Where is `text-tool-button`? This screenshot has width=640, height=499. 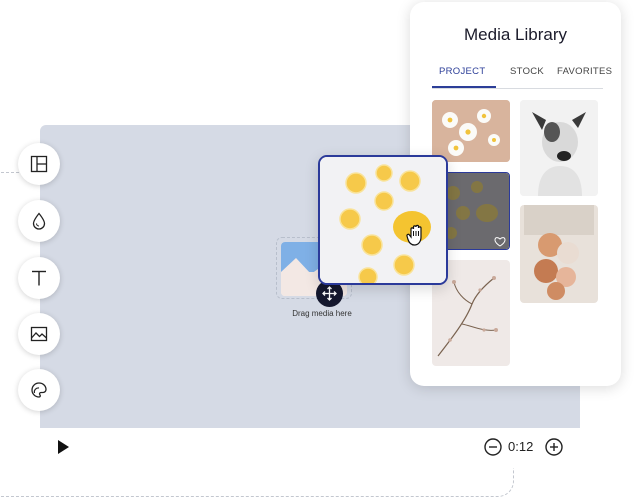 text-tool-button is located at coordinates (39, 278).